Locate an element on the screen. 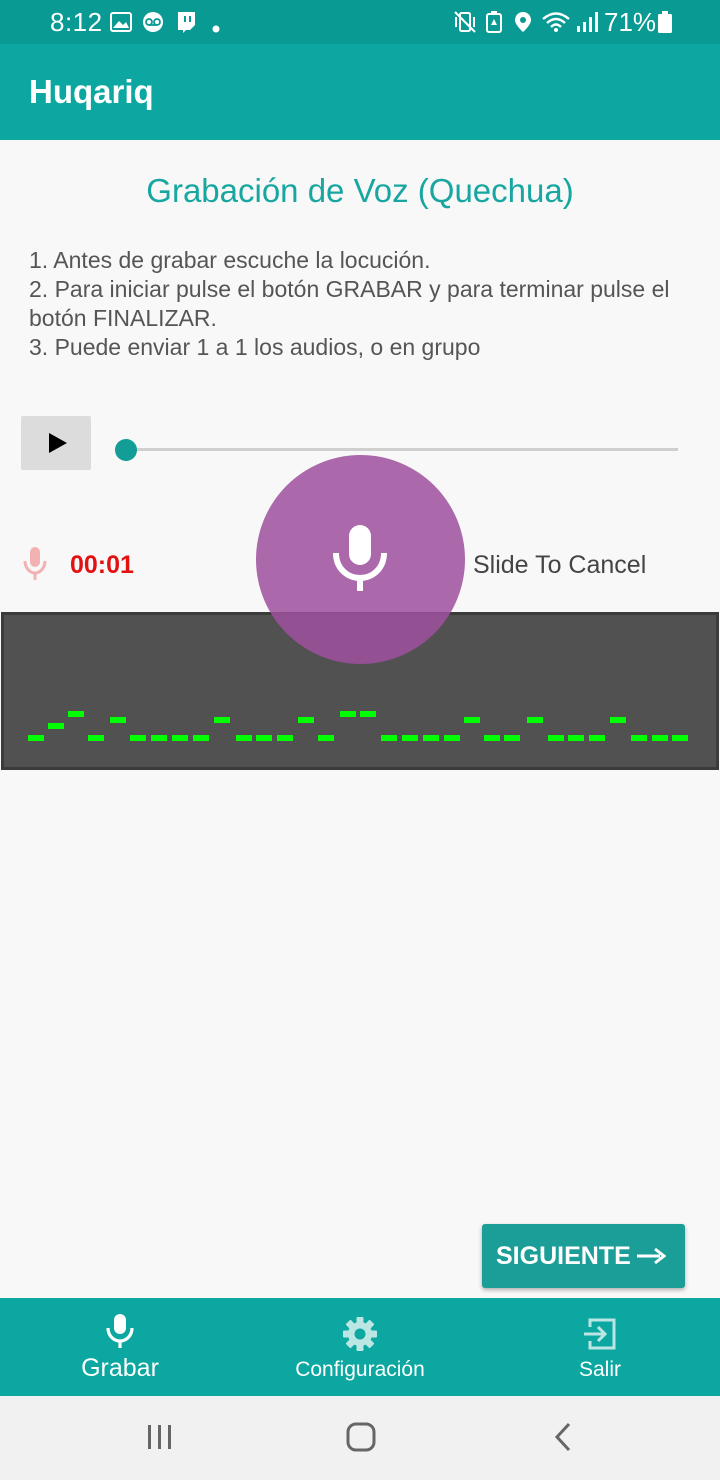 The width and height of the screenshot is (720, 1480). recording-timer: 00:01 is located at coordinates (102, 565).